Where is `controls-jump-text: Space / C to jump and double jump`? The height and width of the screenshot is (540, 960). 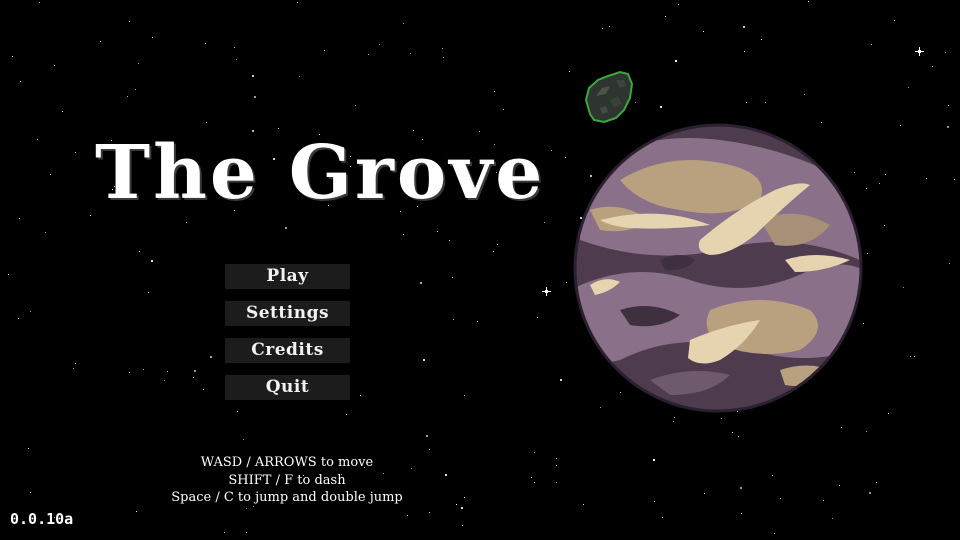
controls-jump-text: Space / C to jump and double jump is located at coordinates (287, 497).